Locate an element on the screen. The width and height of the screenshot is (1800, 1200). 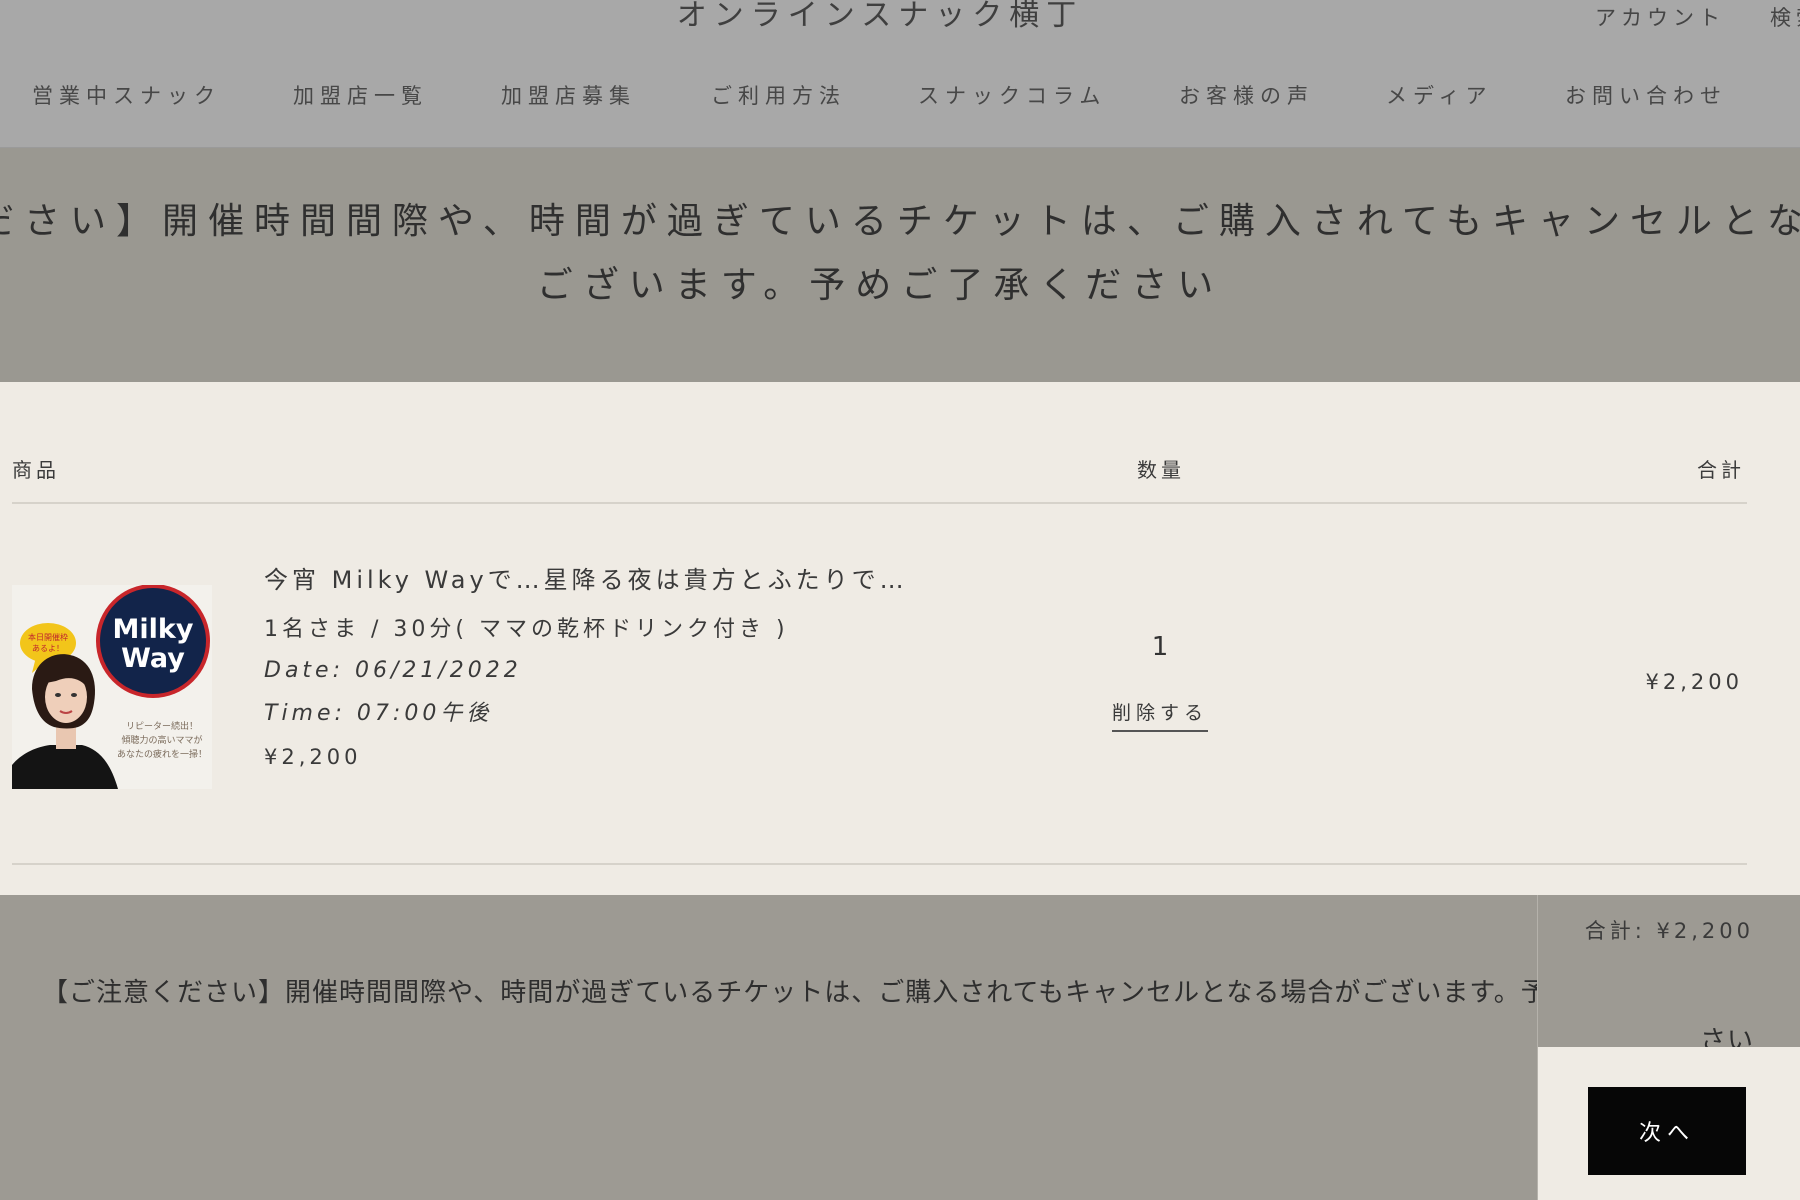
nav-item-open-snacks: 営業中スナック is located at coordinates (126, 95).